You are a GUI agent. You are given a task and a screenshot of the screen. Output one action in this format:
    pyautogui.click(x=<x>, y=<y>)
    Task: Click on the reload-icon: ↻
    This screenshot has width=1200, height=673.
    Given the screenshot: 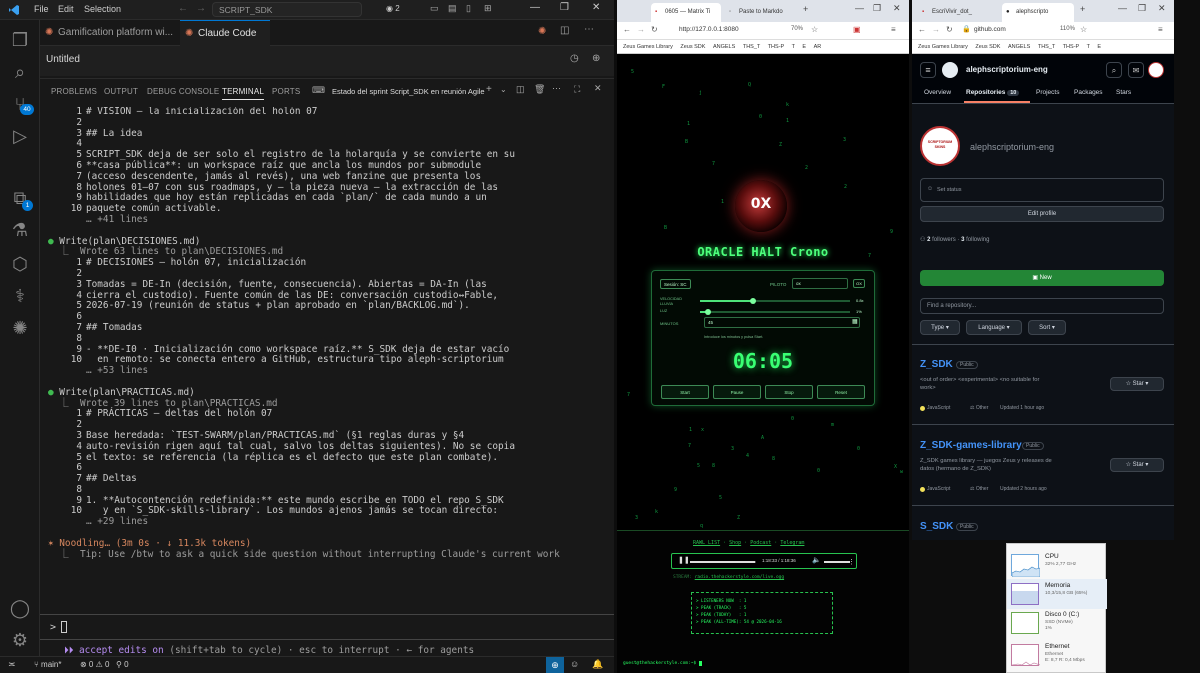 What is the action you would take?
    pyautogui.click(x=949, y=29)
    